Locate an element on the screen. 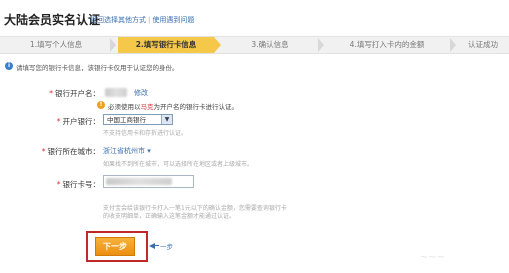 Image resolution: width=509 pixels, height=273 pixels. step-5: 认证成功 is located at coordinates (483, 44).